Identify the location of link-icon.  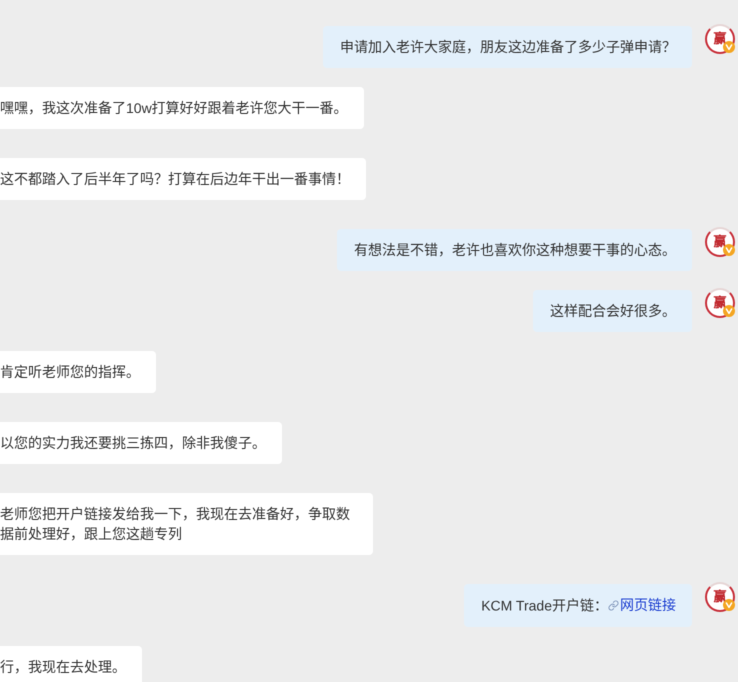
(613, 605).